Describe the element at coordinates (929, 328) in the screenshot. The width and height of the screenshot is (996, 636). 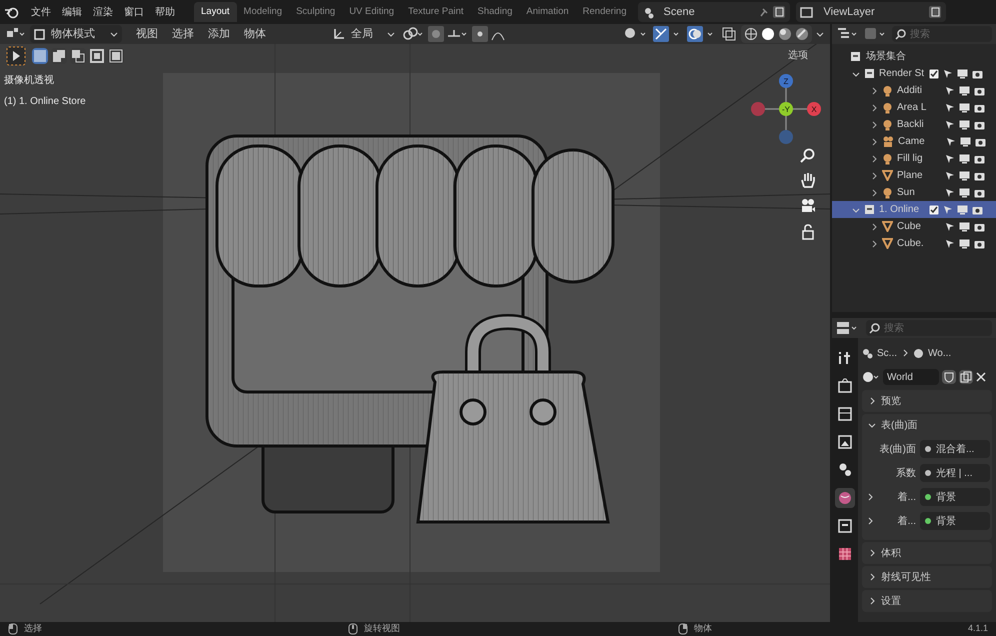
I see `properties-search-field: 搜索` at that location.